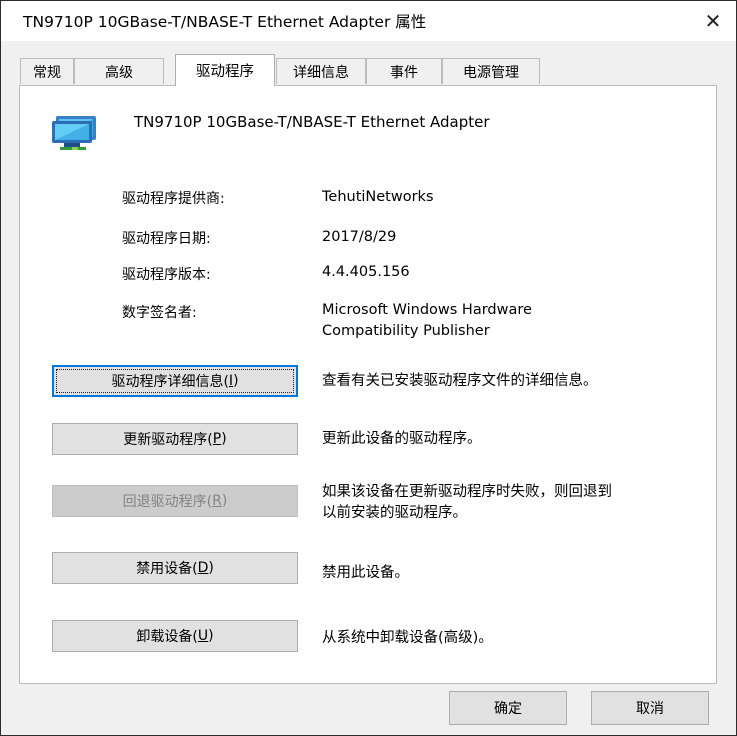 The image size is (737, 736). Describe the element at coordinates (404, 71) in the screenshot. I see `tab-events: 事件` at that location.